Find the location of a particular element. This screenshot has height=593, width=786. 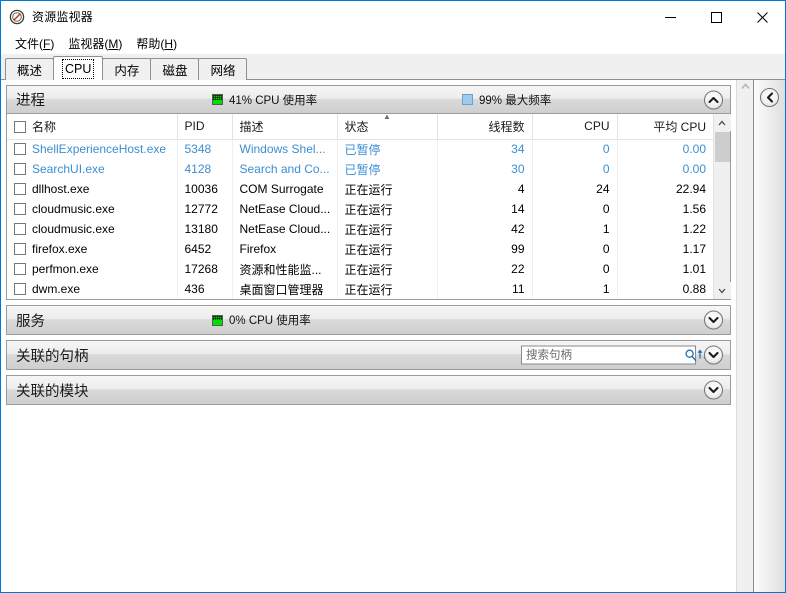

chevron-down-icon is located at coordinates (722, 290).